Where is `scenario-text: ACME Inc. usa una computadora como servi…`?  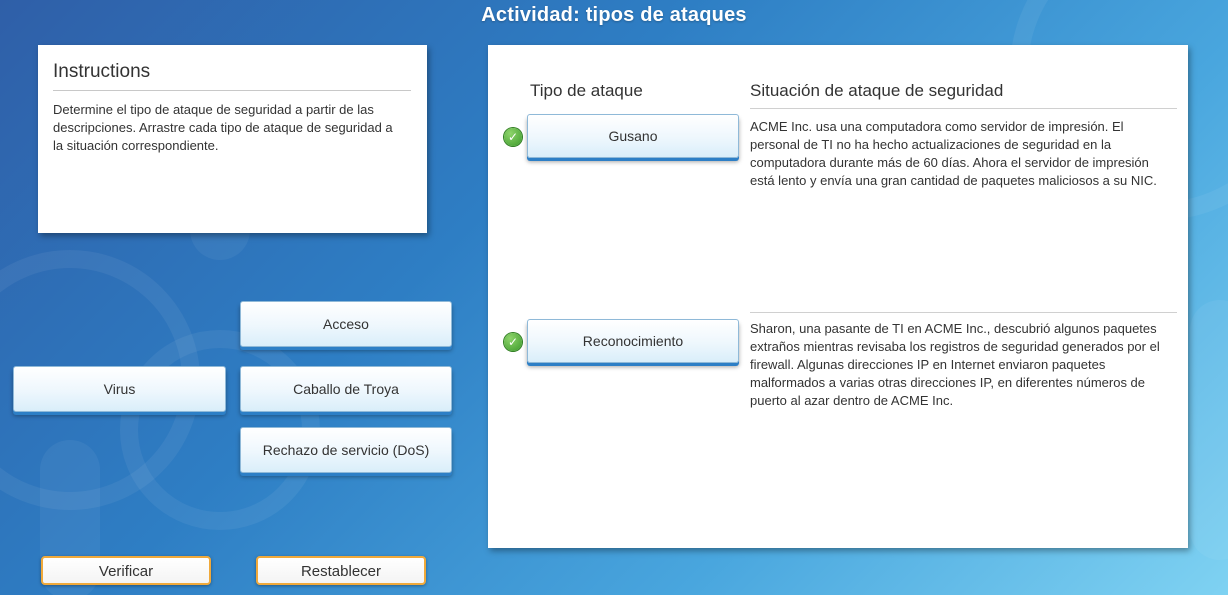 scenario-text: ACME Inc. usa una computadora como servi… is located at coordinates (953, 153).